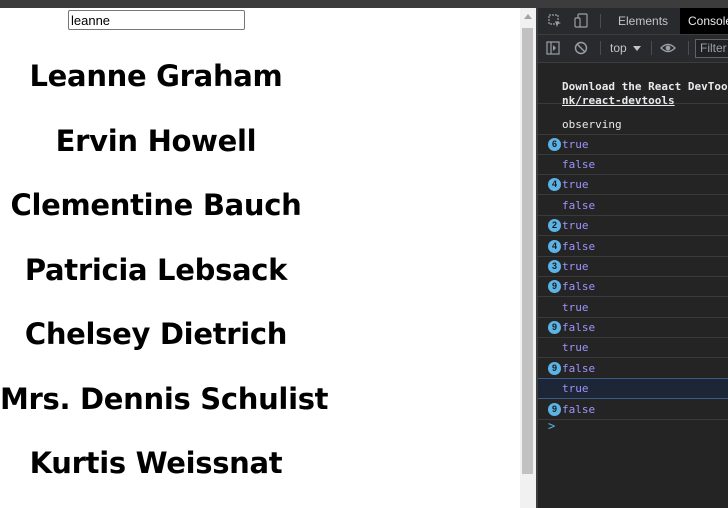 The height and width of the screenshot is (508, 728). I want to click on user-name: Leanne Graham, so click(156, 76).